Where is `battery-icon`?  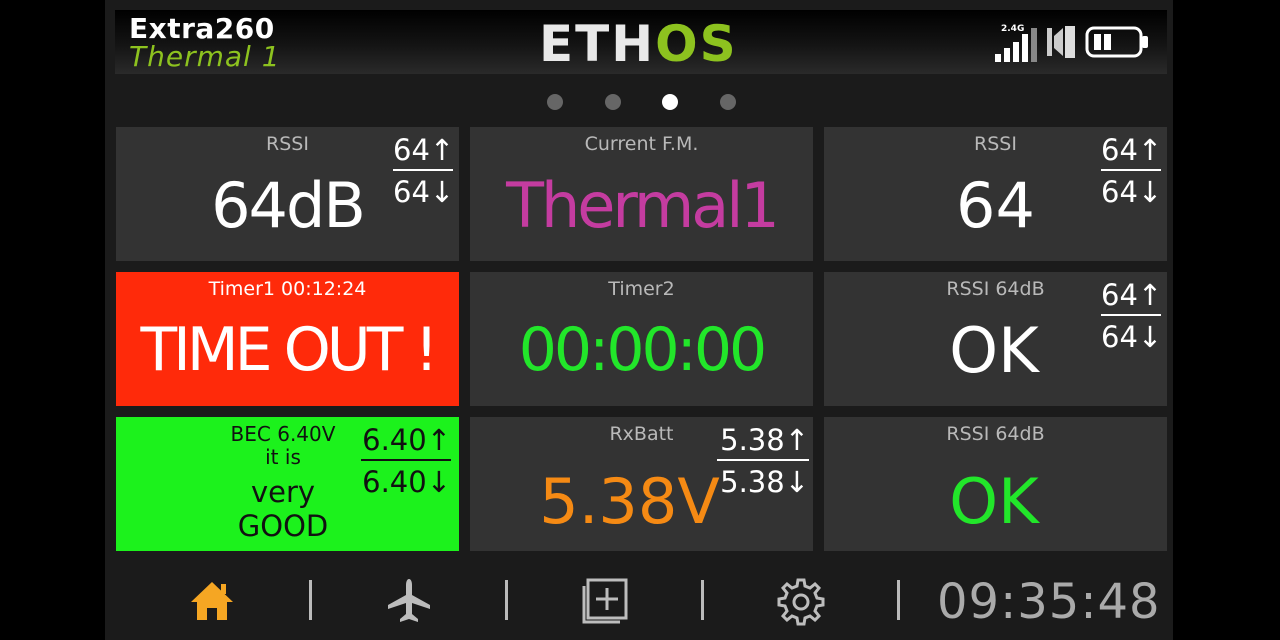 battery-icon is located at coordinates (1118, 42).